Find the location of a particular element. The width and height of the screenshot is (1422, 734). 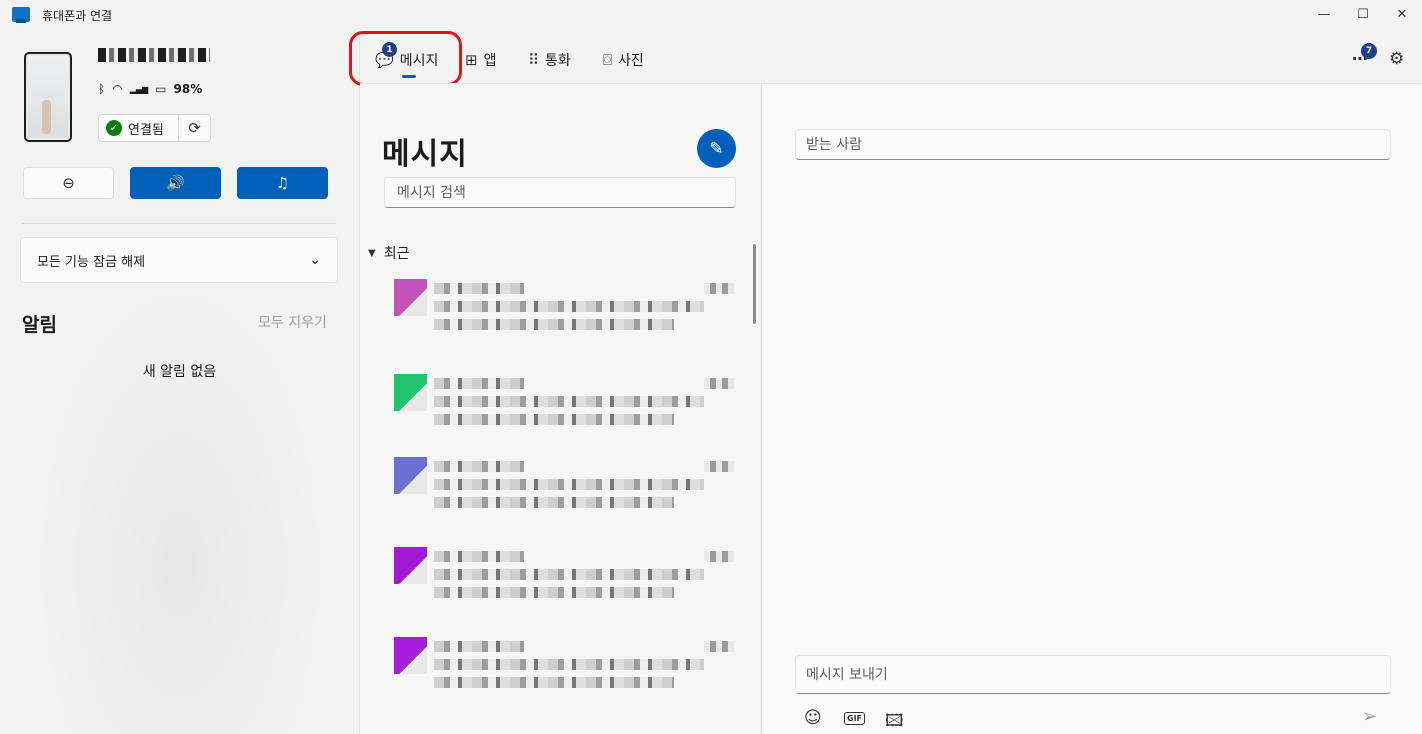

wifi-icon: ◠ is located at coordinates (117, 89).